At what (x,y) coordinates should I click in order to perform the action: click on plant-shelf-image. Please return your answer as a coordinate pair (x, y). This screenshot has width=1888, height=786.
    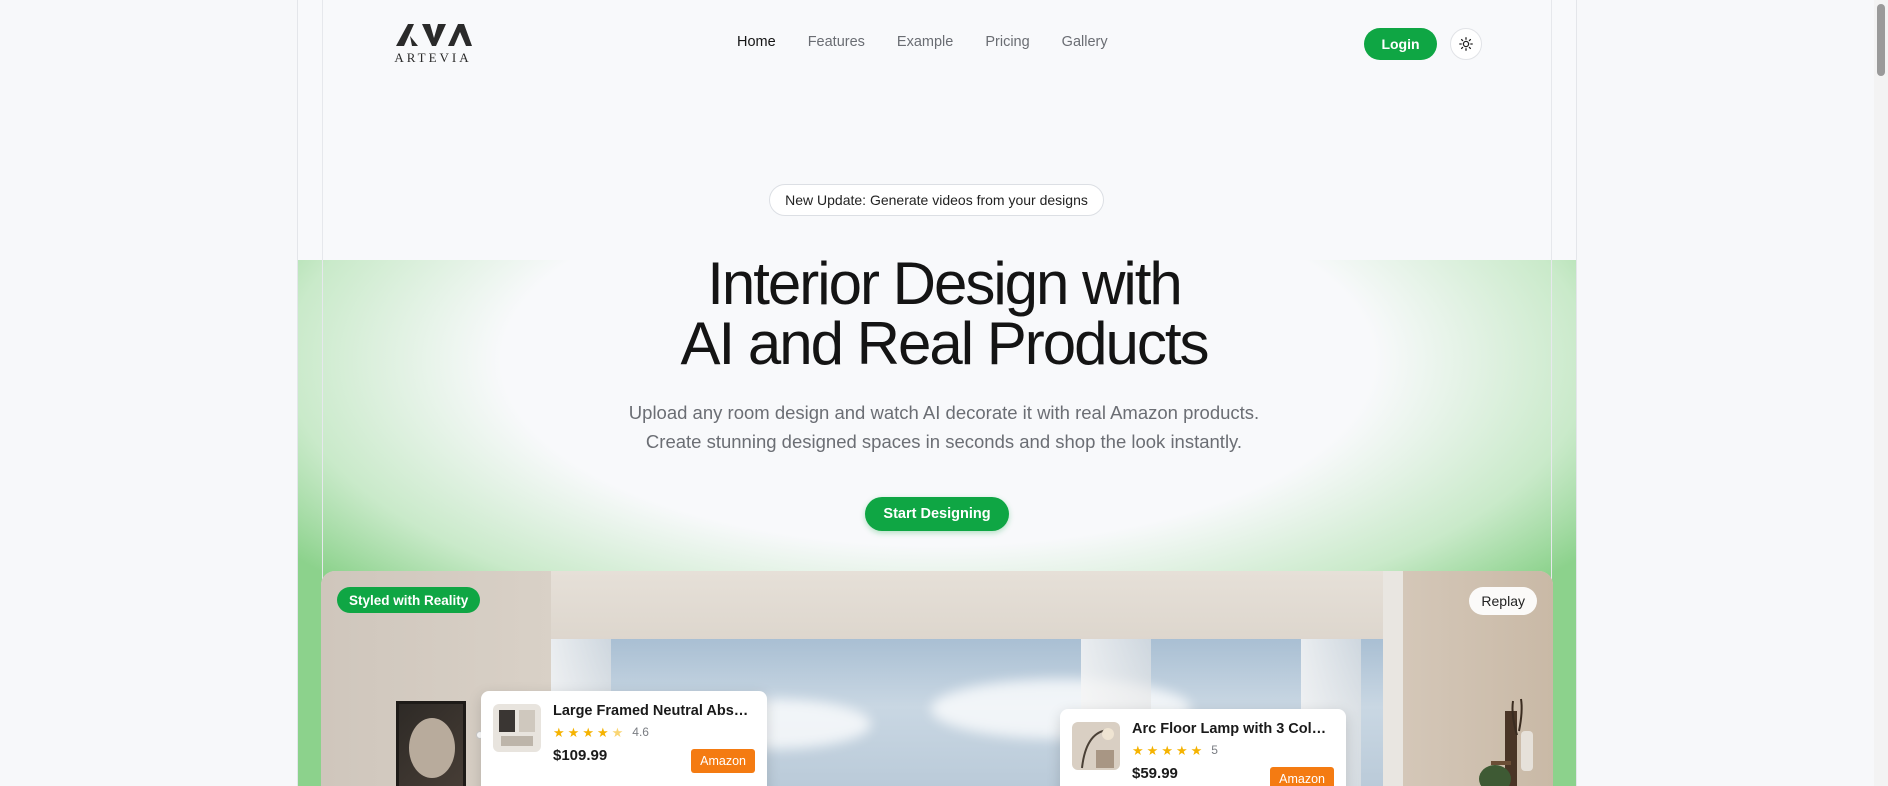
    Looking at the image, I should click on (1506, 742).